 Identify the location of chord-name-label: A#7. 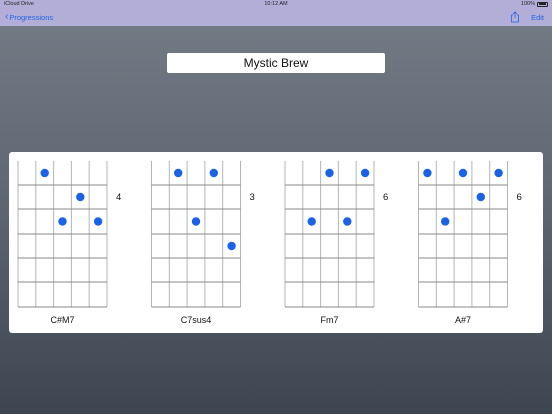
(463, 320).